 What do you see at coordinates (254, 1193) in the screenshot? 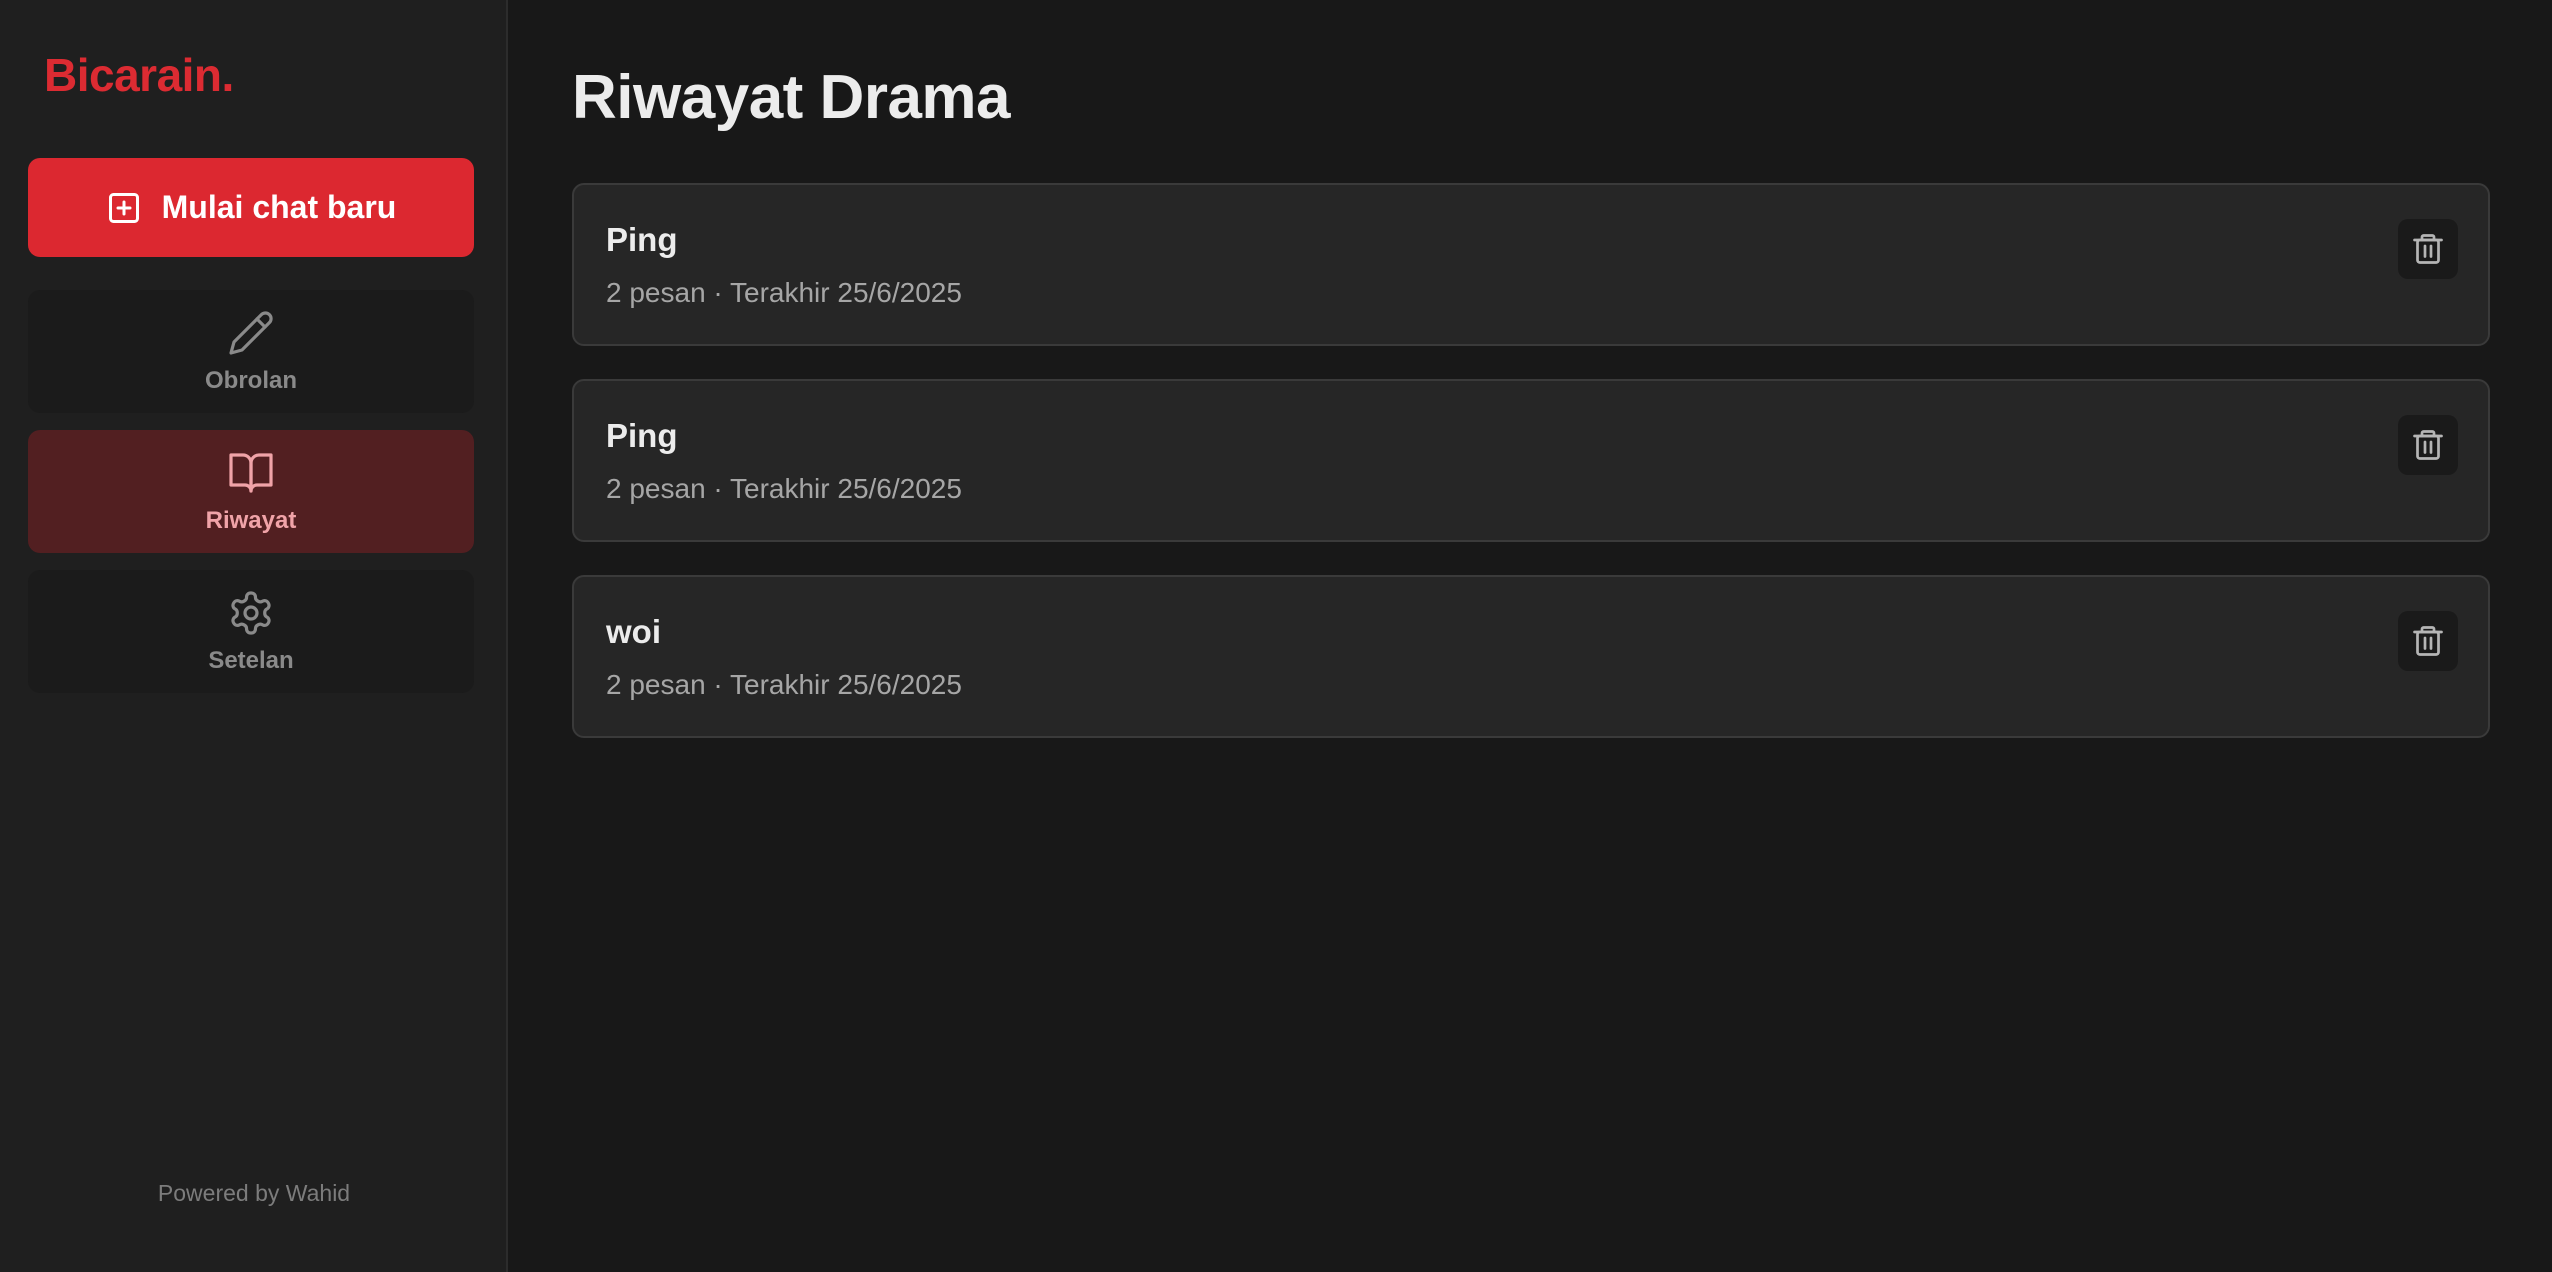
I see `powered-by-footer: Powered by Wahid` at bounding box center [254, 1193].